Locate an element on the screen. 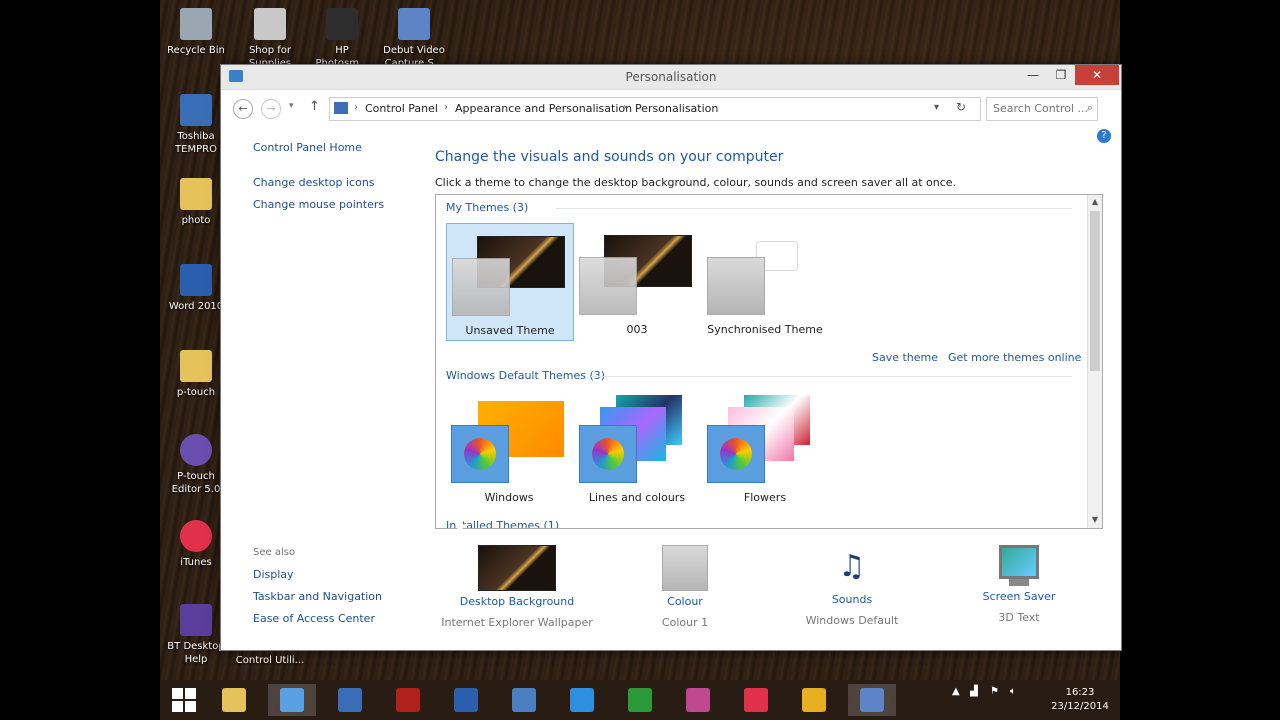  start-button is located at coordinates (184, 700).